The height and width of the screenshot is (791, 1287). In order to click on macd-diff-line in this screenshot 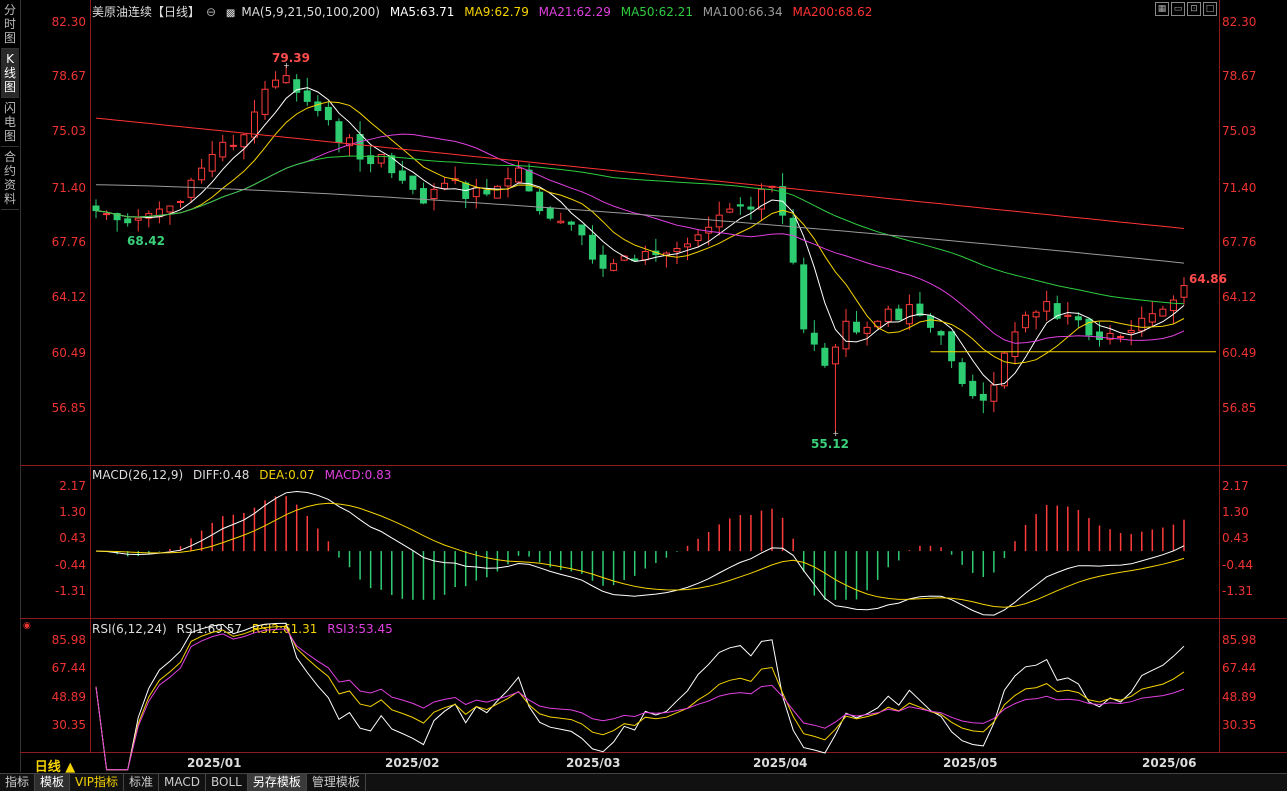, I will do `click(640, 553)`.